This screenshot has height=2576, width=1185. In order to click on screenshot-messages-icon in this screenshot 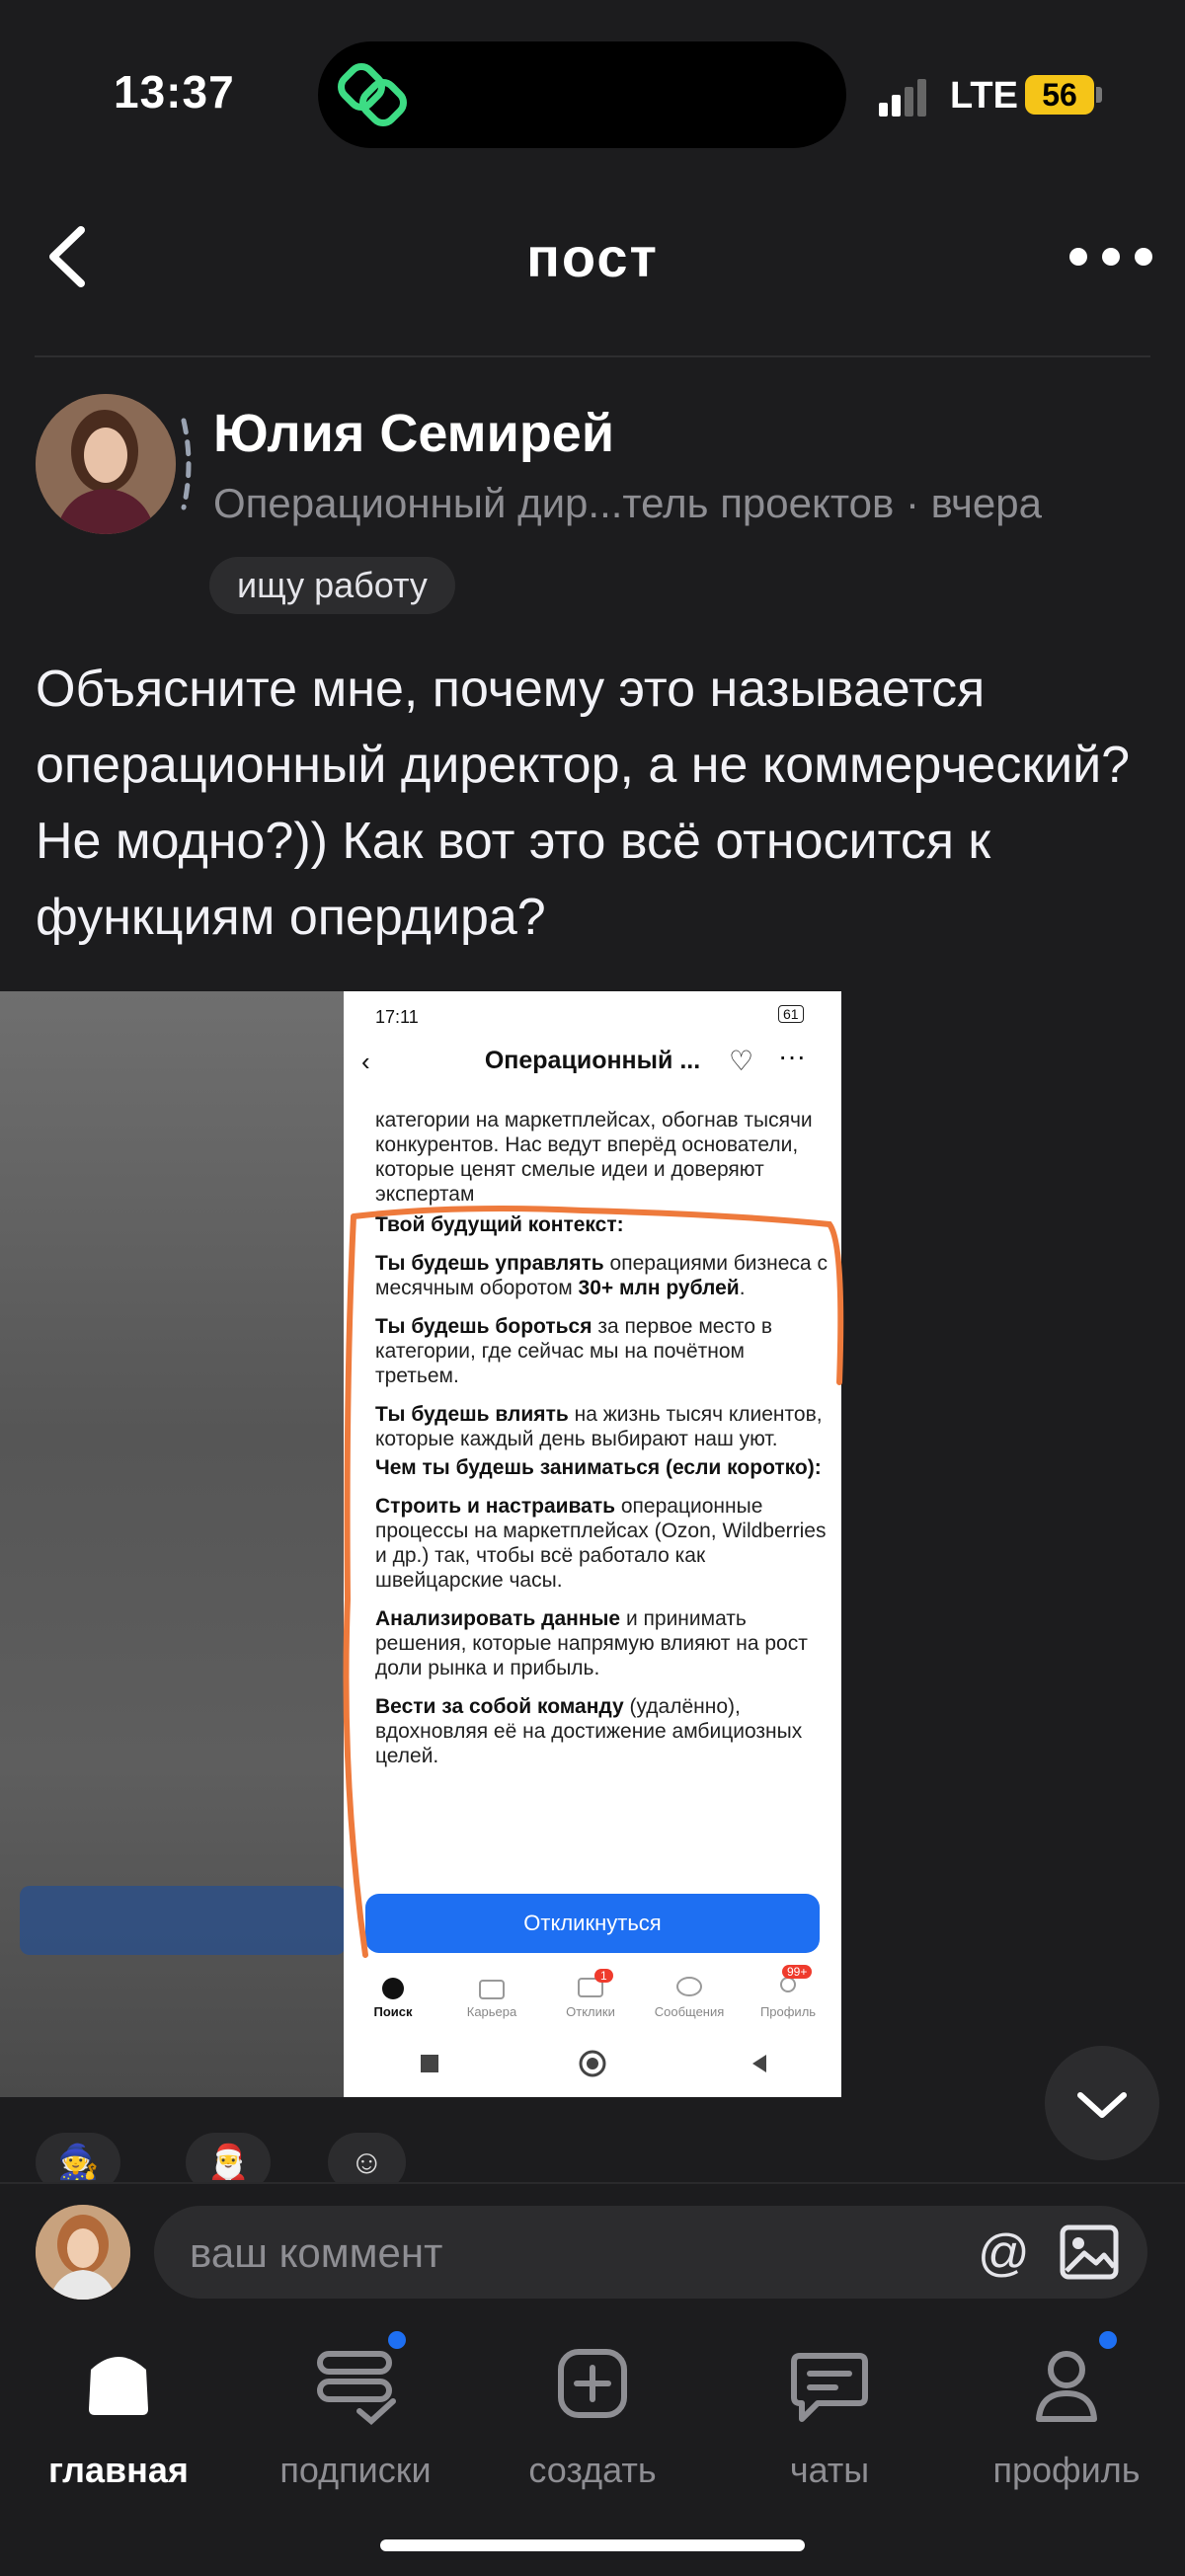, I will do `click(689, 1986)`.